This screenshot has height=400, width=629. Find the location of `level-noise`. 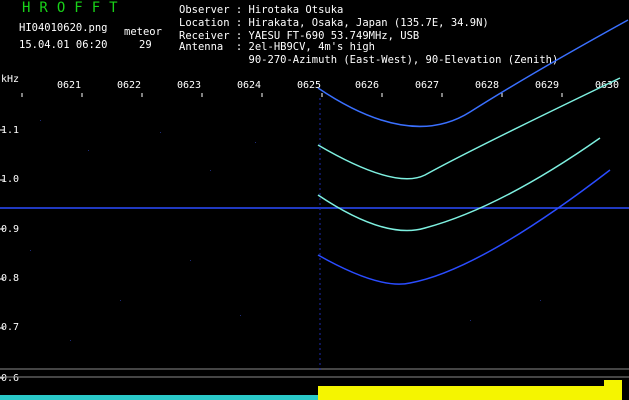

level-noise is located at coordinates (159, 397).